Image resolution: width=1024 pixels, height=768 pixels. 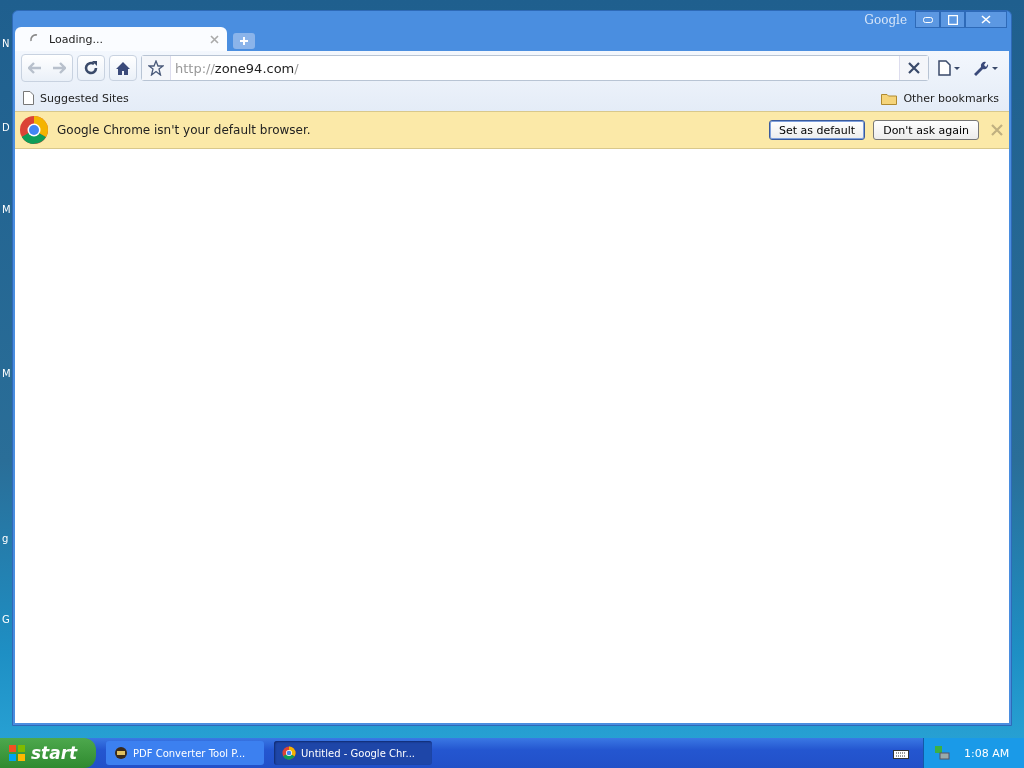 What do you see at coordinates (237, 68) in the screenshot?
I see `url-text: http://zone94.com/` at bounding box center [237, 68].